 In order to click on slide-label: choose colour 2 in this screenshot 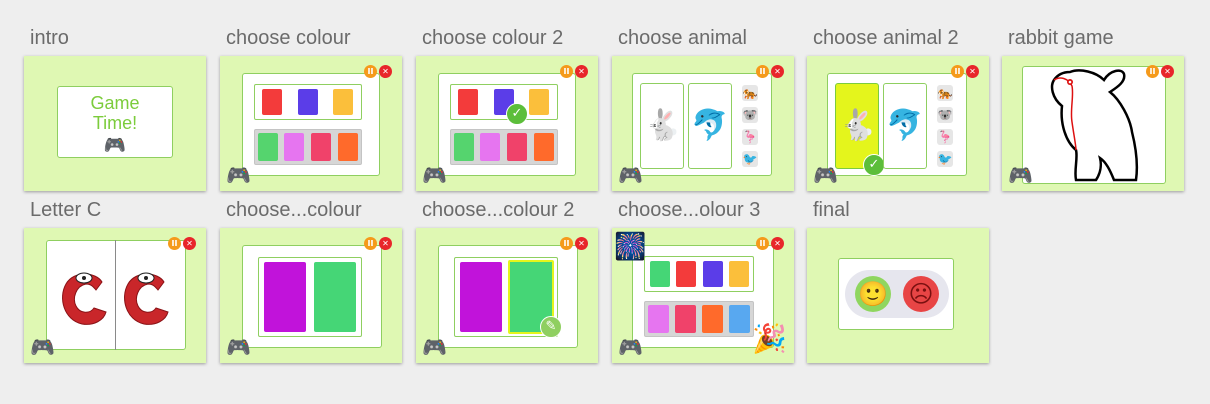, I will do `click(493, 38)`.